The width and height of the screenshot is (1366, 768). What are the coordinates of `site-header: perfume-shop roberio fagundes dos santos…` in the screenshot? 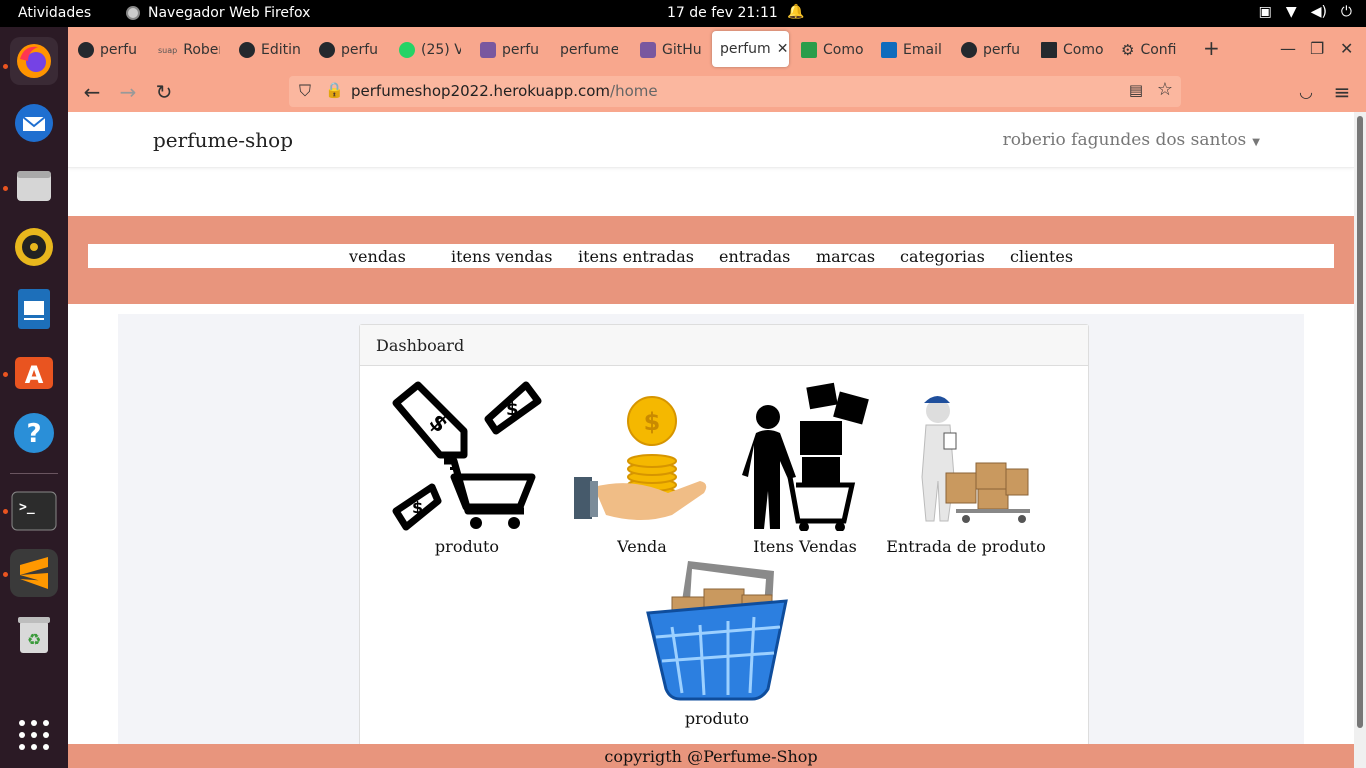 It's located at (711, 140).